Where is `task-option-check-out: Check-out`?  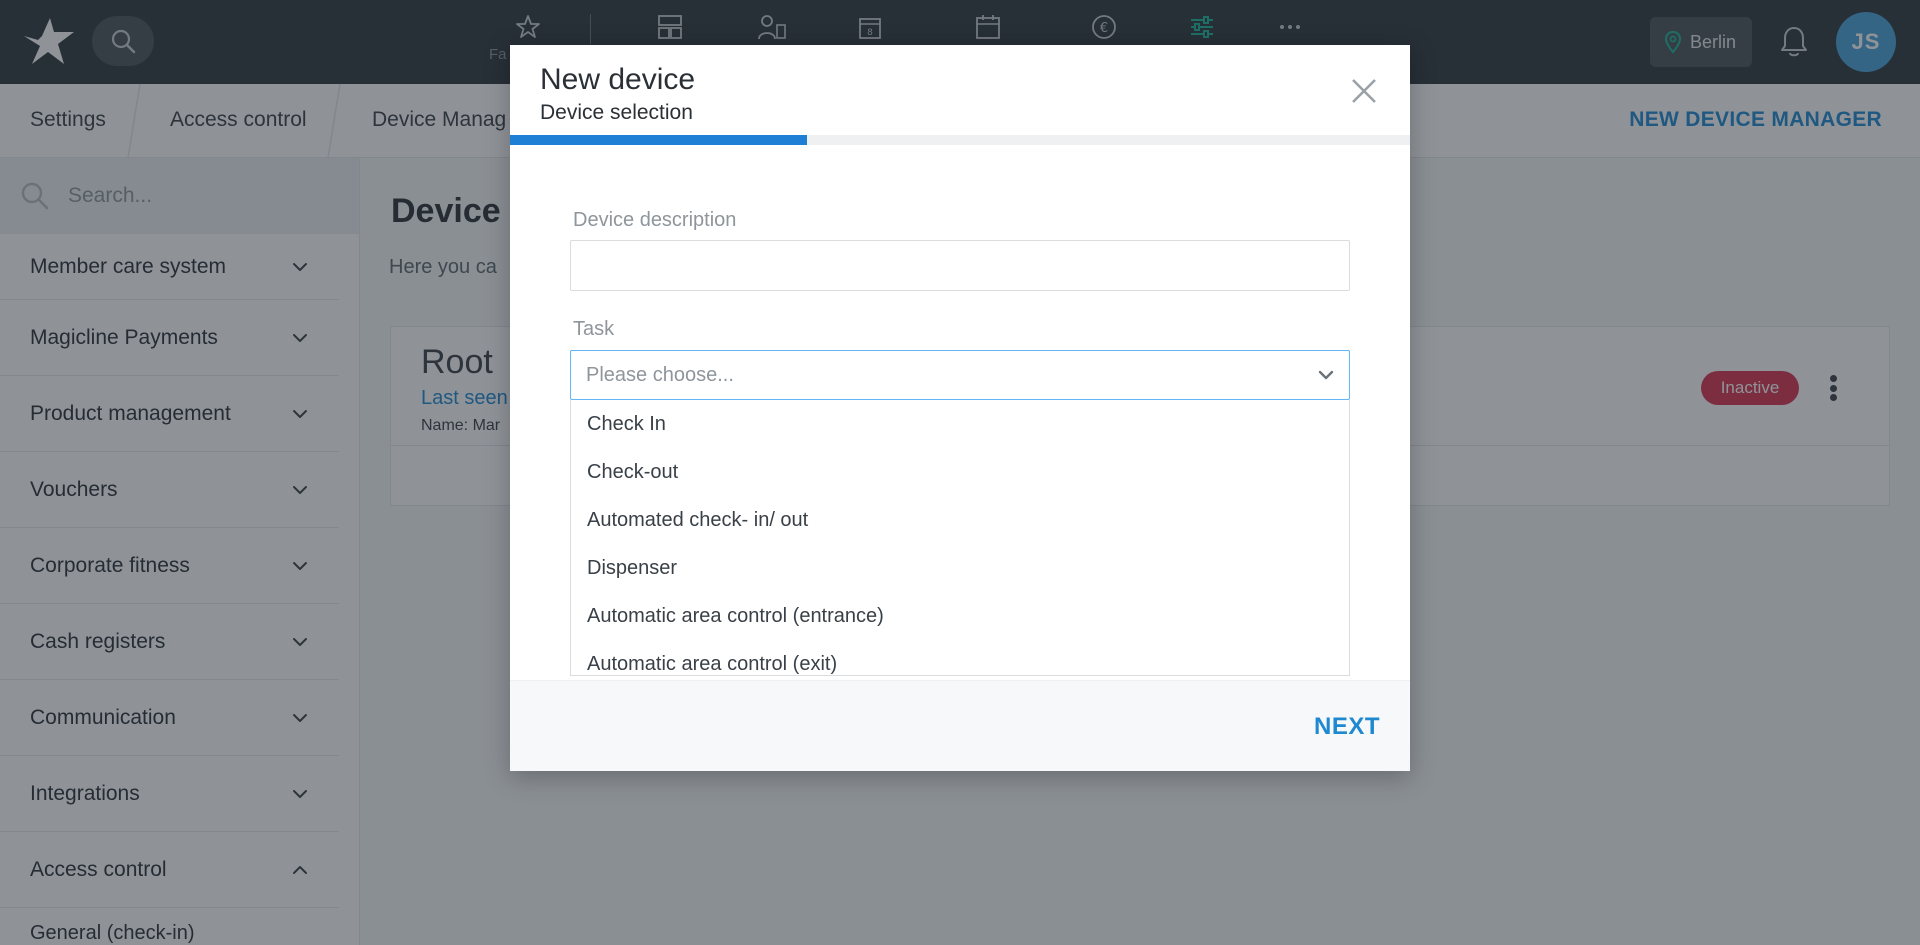 task-option-check-out: Check-out is located at coordinates (960, 472).